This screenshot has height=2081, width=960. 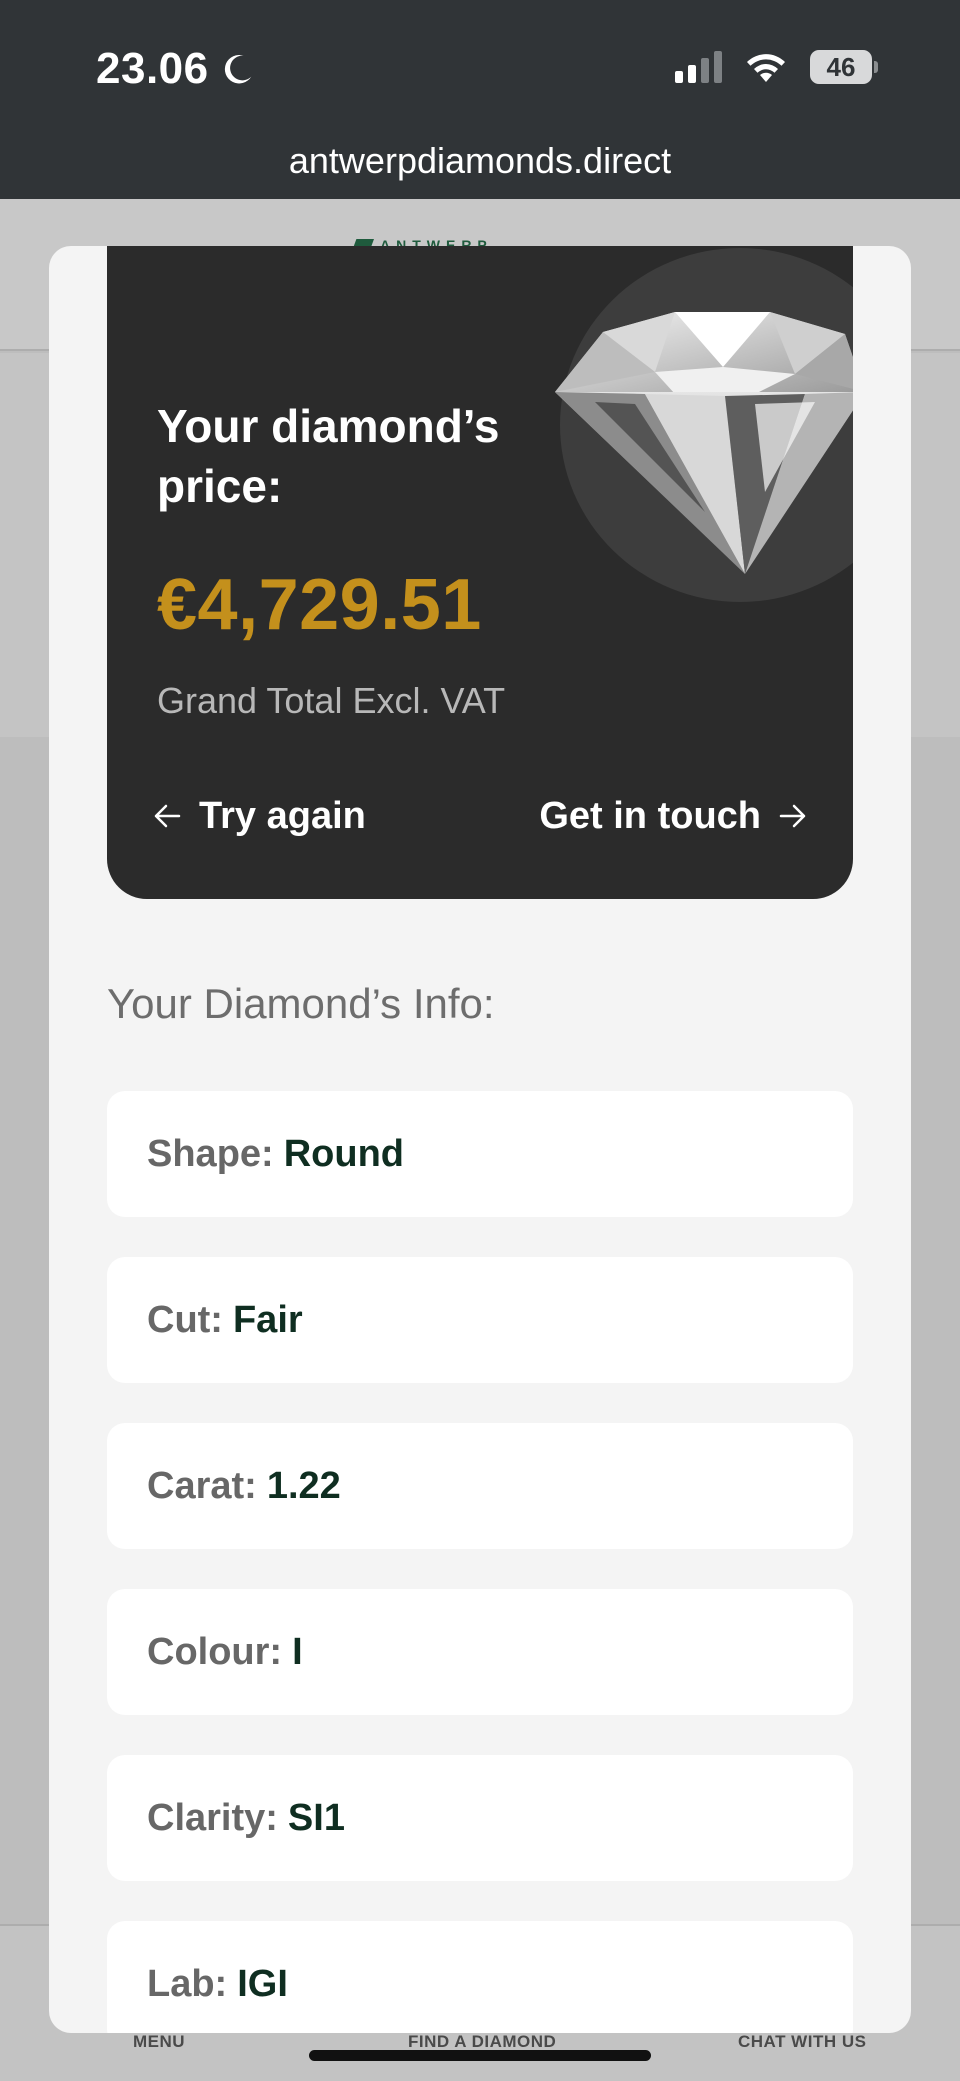 I want to click on price-heading: Your diamond’s price:, so click(x=328, y=456).